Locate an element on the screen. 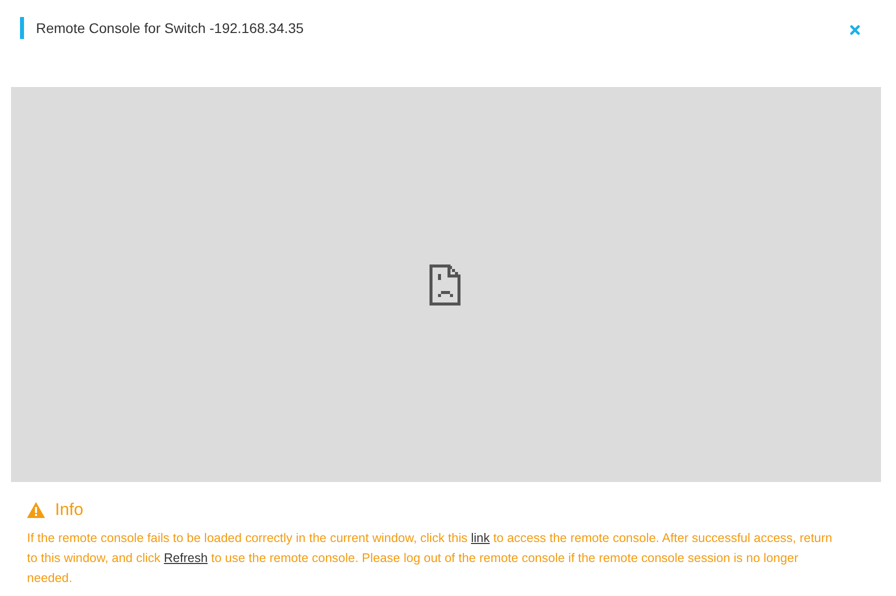  warning-icon is located at coordinates (36, 510).